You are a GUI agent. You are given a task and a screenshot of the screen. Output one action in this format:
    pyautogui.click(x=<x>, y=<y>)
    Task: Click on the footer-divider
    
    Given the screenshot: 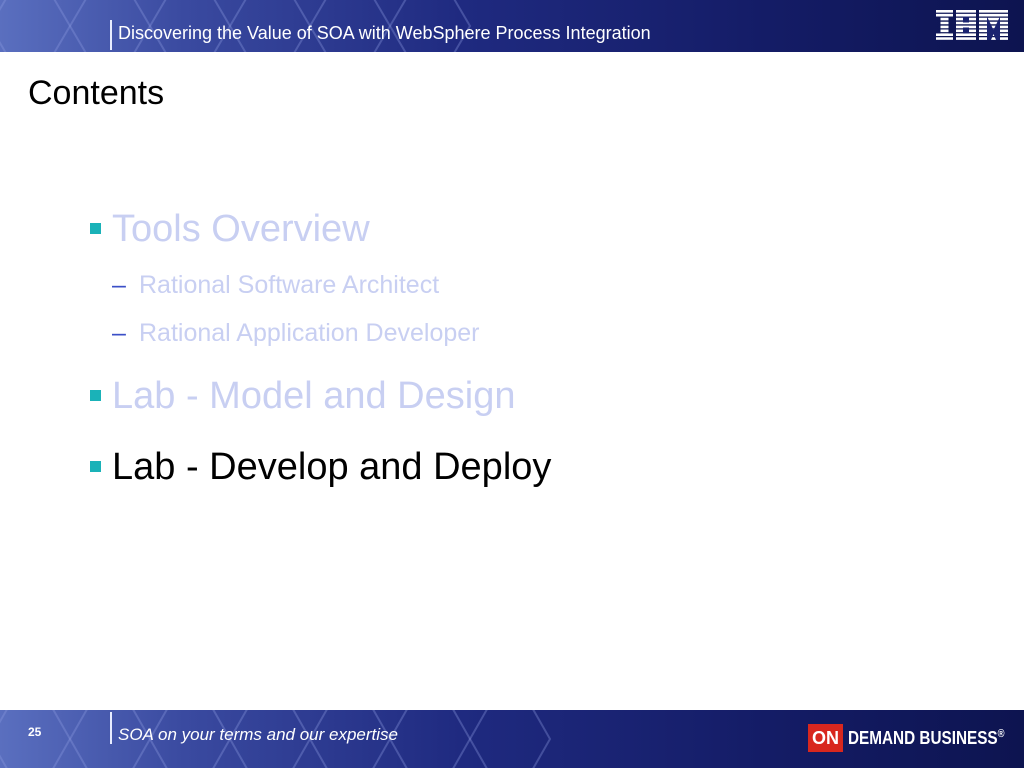 What is the action you would take?
    pyautogui.click(x=111, y=728)
    